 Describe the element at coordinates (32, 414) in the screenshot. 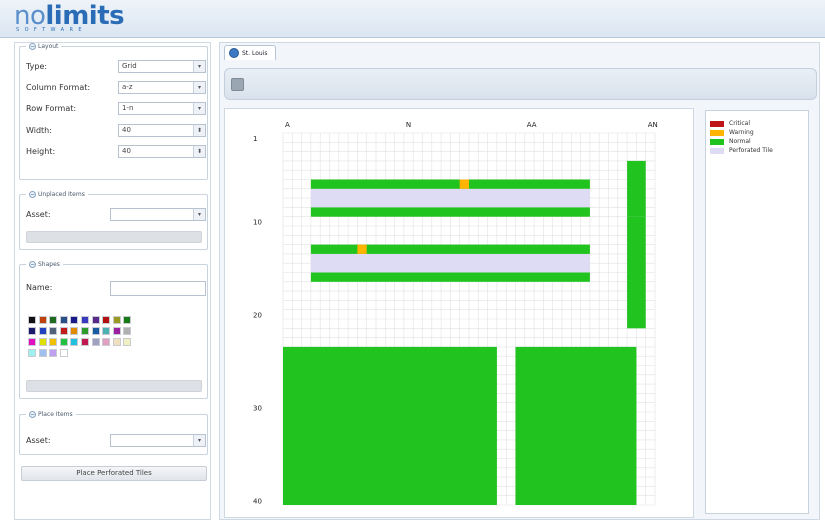

I see `collapse-place-icon: −` at that location.